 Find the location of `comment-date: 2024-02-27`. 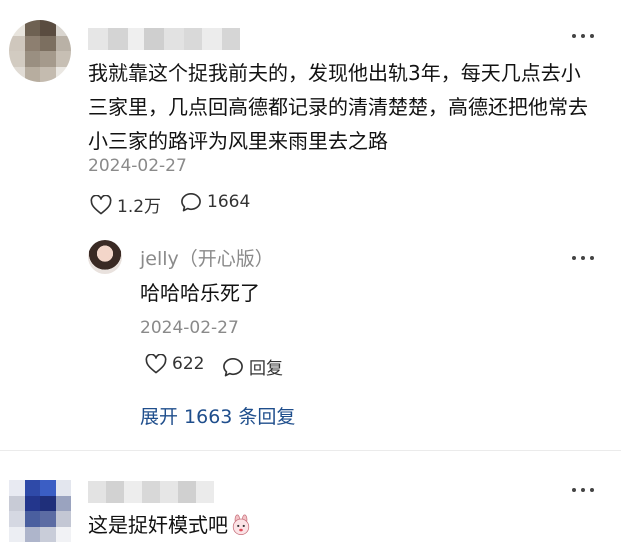

comment-date: 2024-02-27 is located at coordinates (137, 166).